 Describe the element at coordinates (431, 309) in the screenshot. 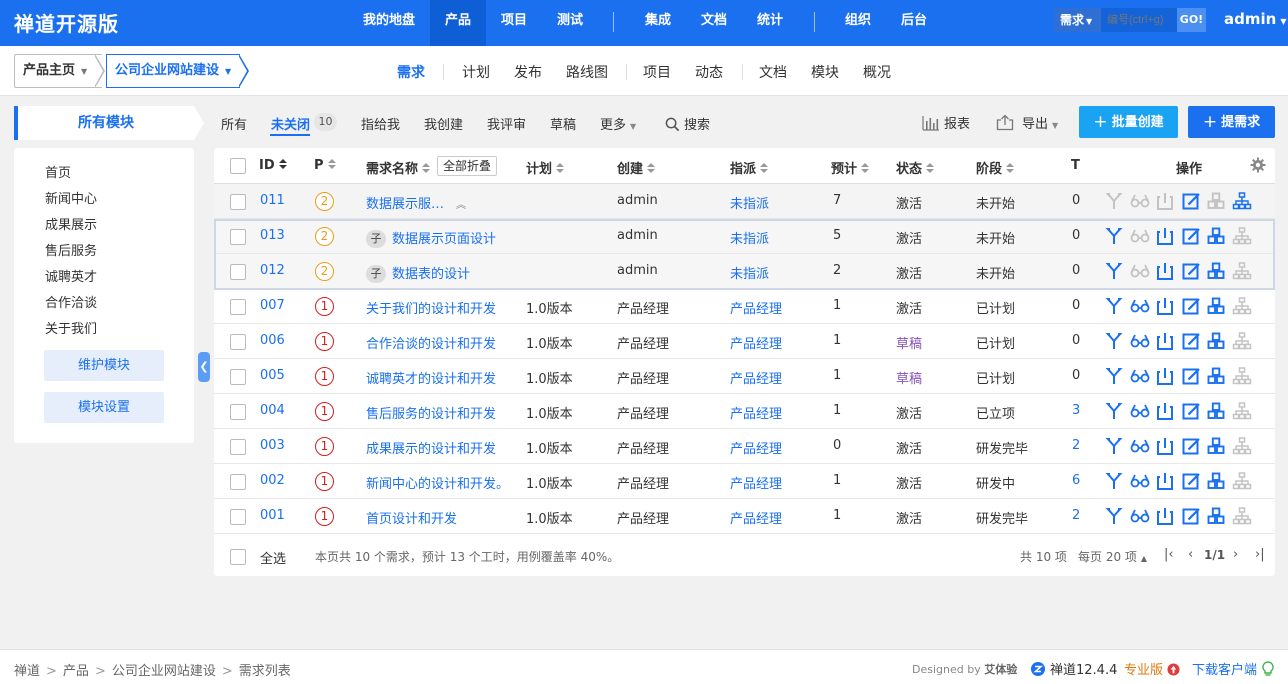

I see `story-title-link: 关于我们的设计和开发` at that location.